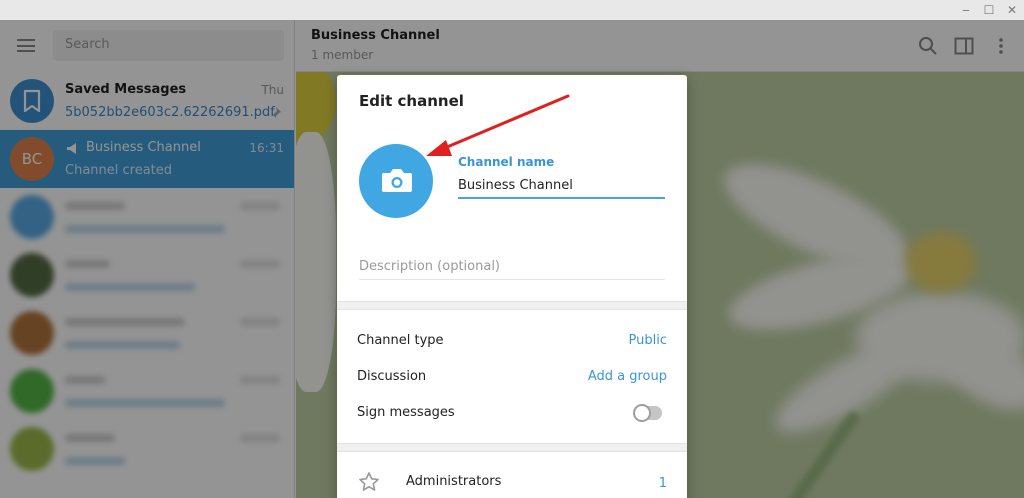 This screenshot has height=498, width=1024. I want to click on administrators-count: 1, so click(662, 483).